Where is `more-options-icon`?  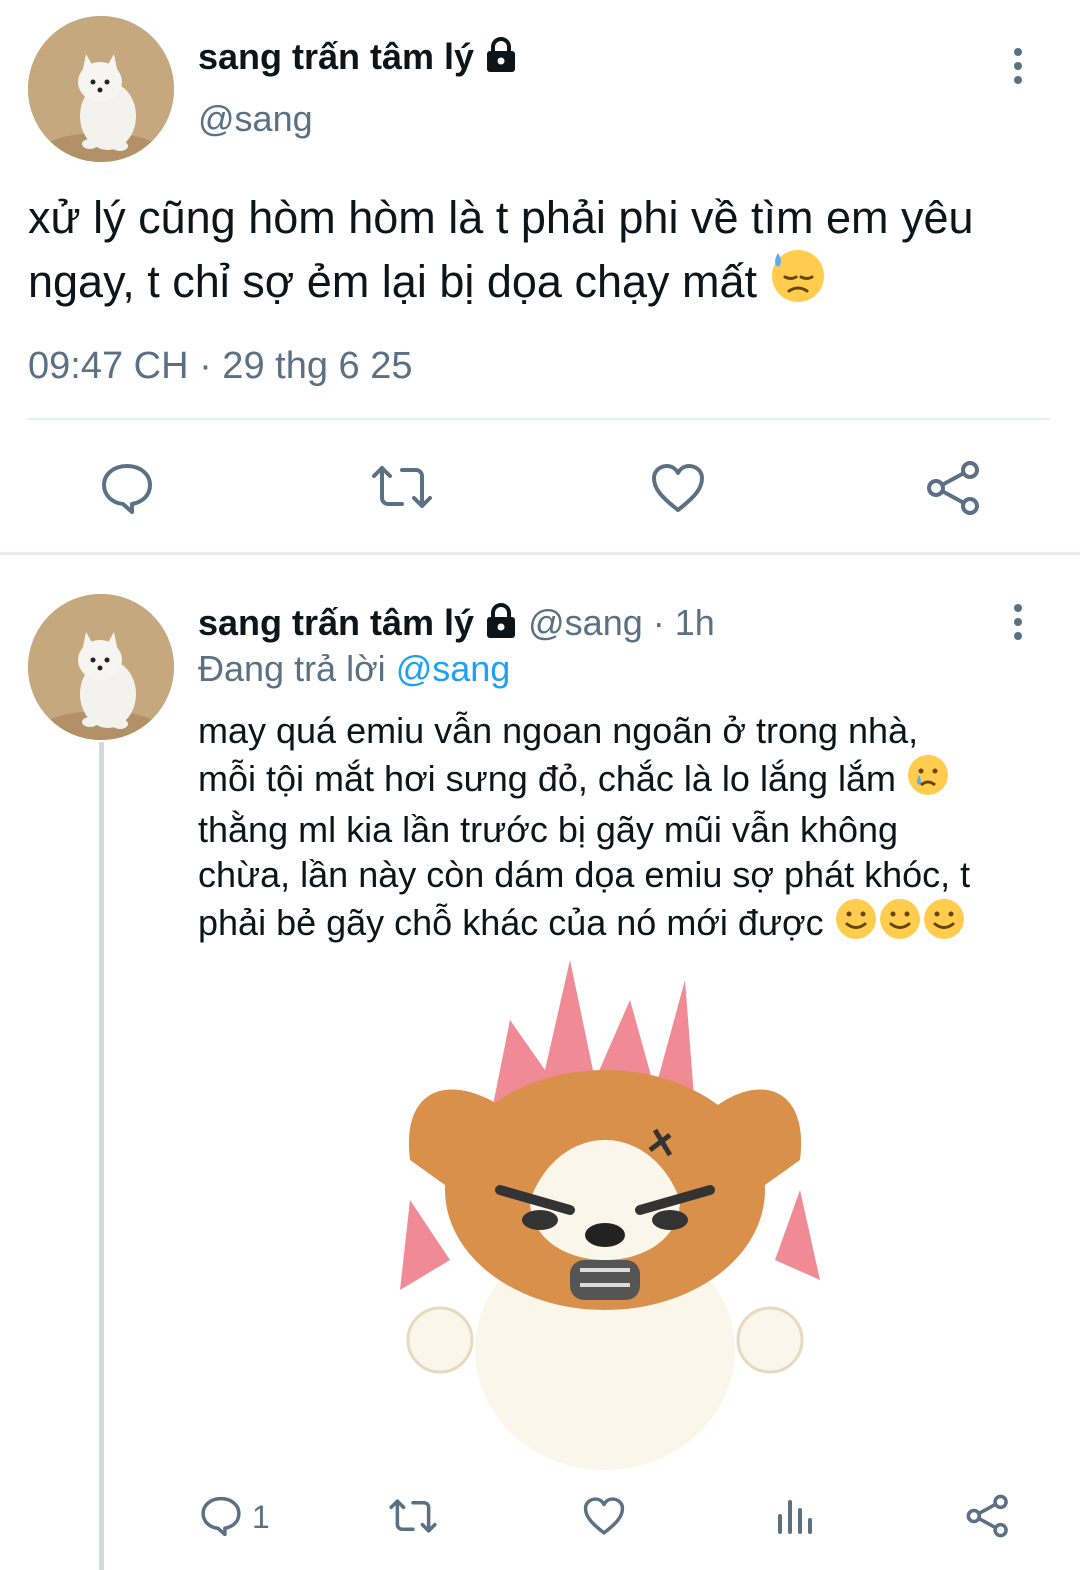
more-options-icon is located at coordinates (1018, 66).